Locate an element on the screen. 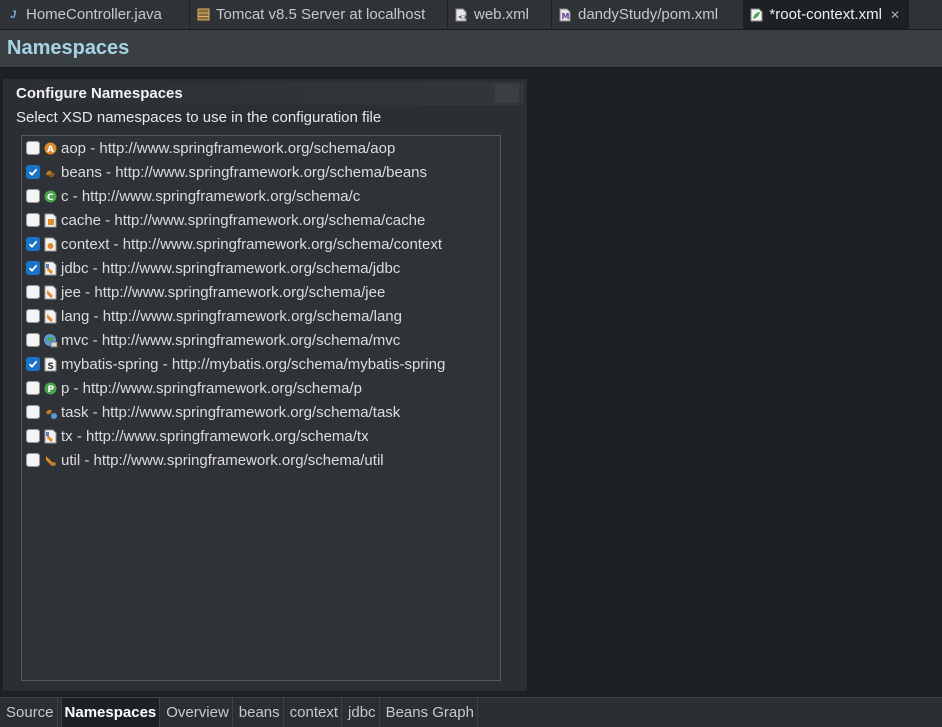 The image size is (942, 727). tab-label: context is located at coordinates (314, 712).